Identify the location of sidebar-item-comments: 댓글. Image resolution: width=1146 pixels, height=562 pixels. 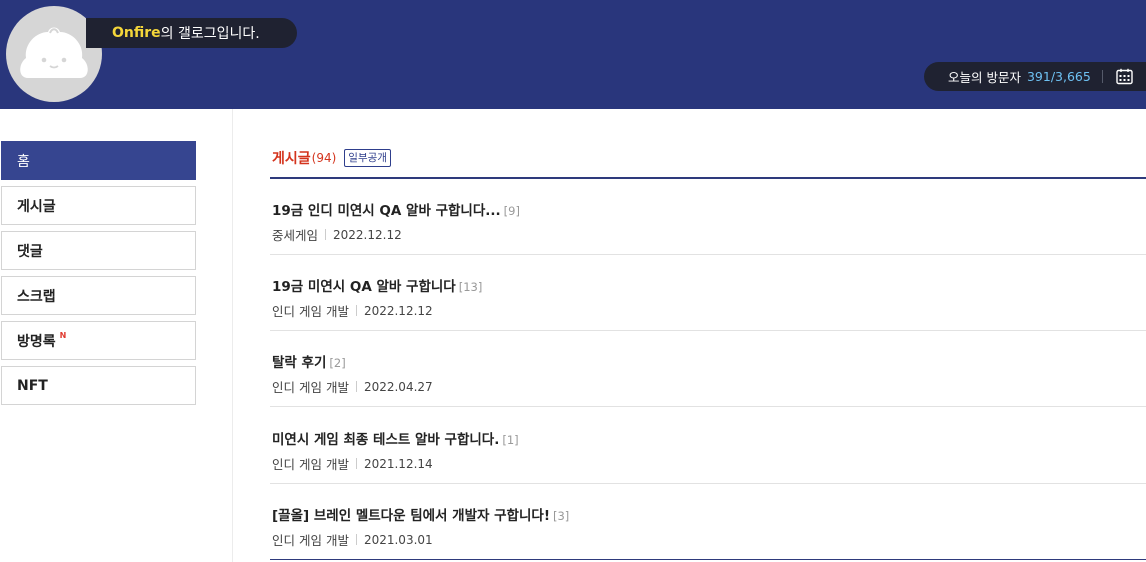
(98, 250).